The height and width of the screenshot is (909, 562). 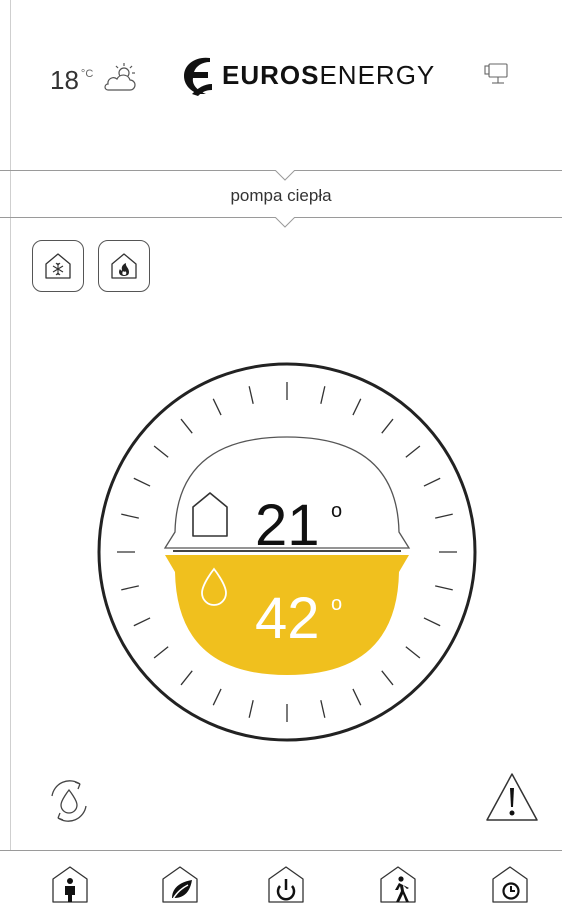 I want to click on bottom-nav, so click(x=281, y=879).